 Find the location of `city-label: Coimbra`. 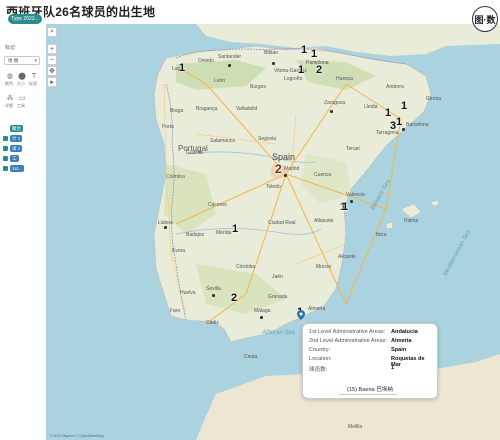

city-label: Coimbra is located at coordinates (175, 177).